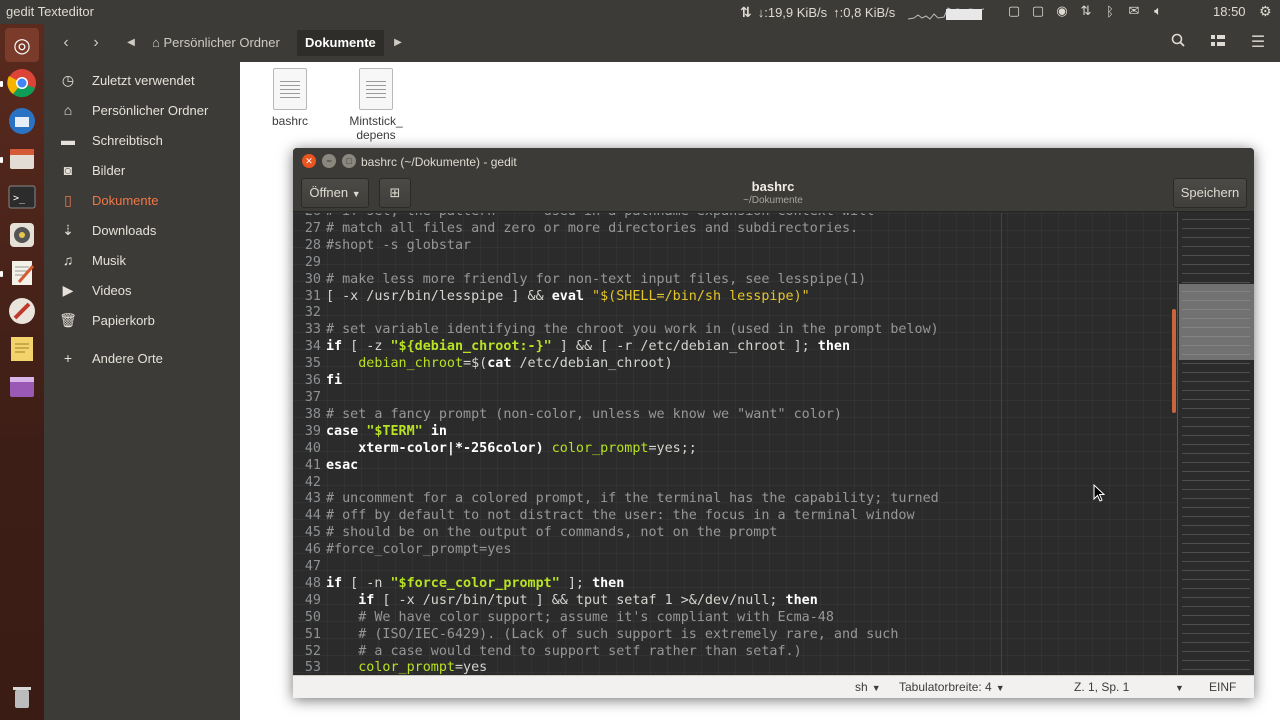 The image size is (1280, 720). What do you see at coordinates (616, 567) in the screenshot?
I see `code-line: 47` at bounding box center [616, 567].